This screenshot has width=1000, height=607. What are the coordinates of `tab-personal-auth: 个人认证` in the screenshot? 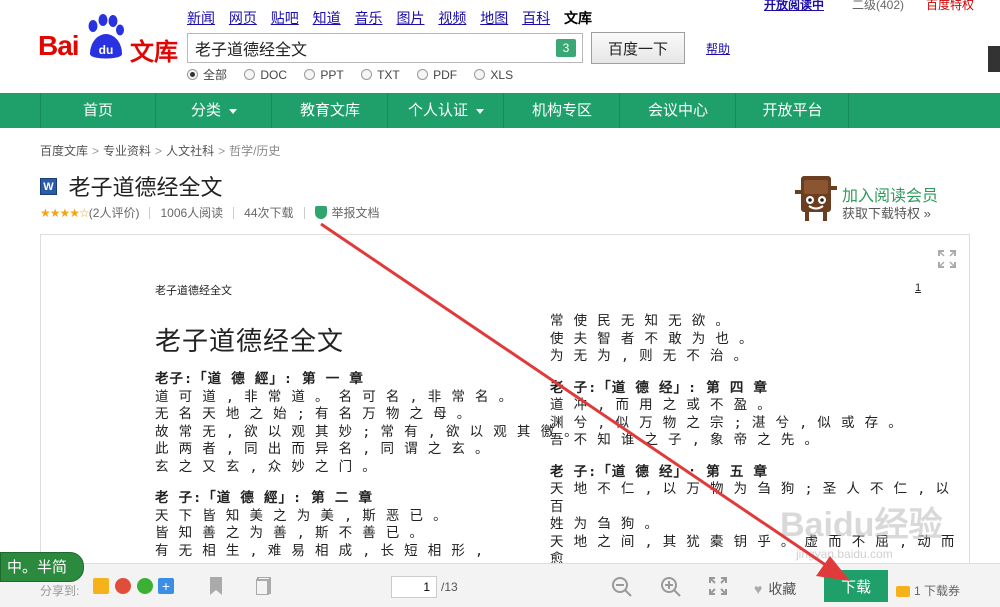 It's located at (446, 110).